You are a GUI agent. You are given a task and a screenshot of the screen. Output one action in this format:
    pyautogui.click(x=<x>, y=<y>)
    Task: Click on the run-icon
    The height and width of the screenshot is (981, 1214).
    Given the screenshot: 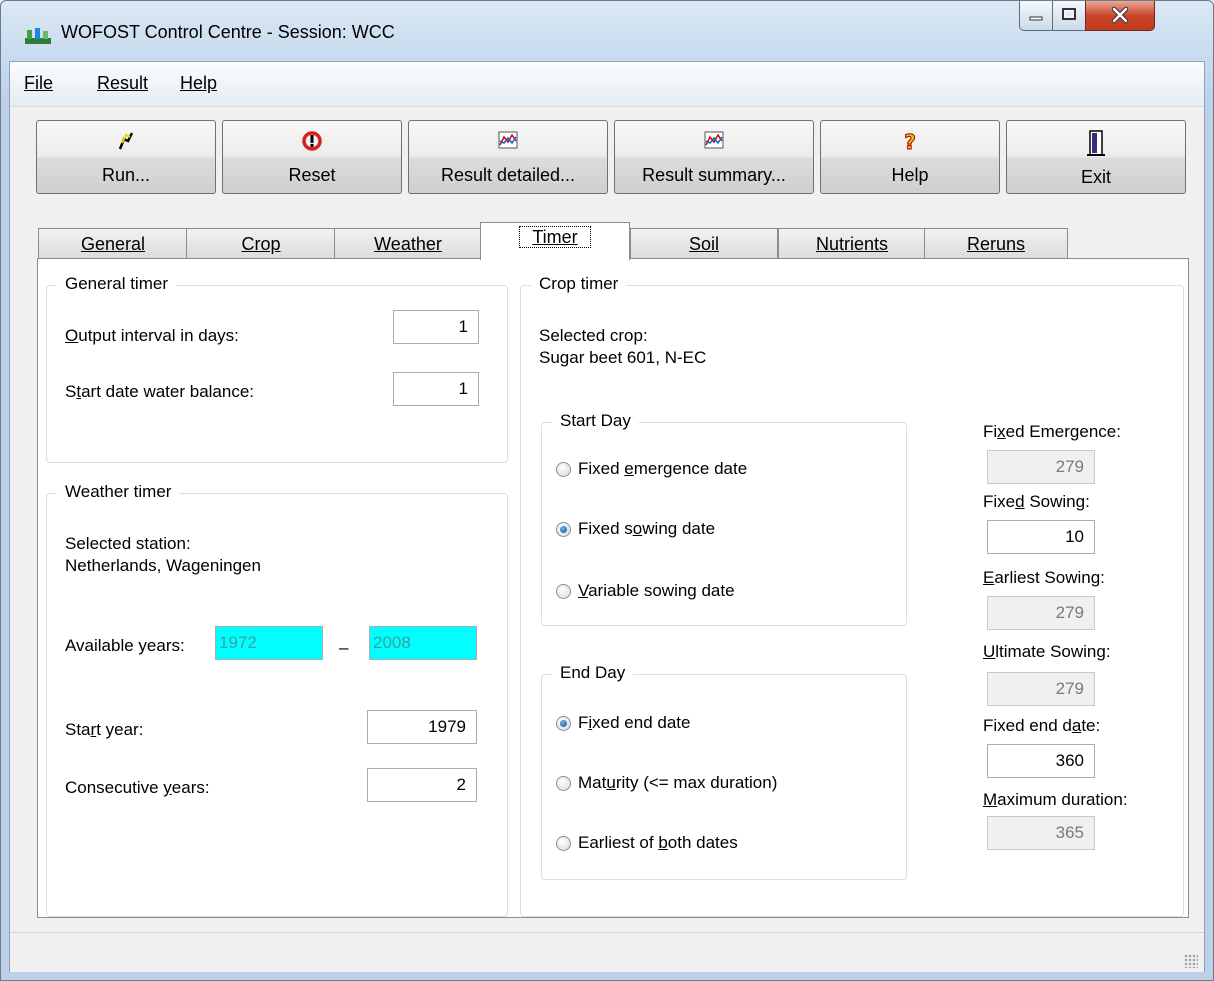 What is the action you would take?
    pyautogui.click(x=126, y=141)
    